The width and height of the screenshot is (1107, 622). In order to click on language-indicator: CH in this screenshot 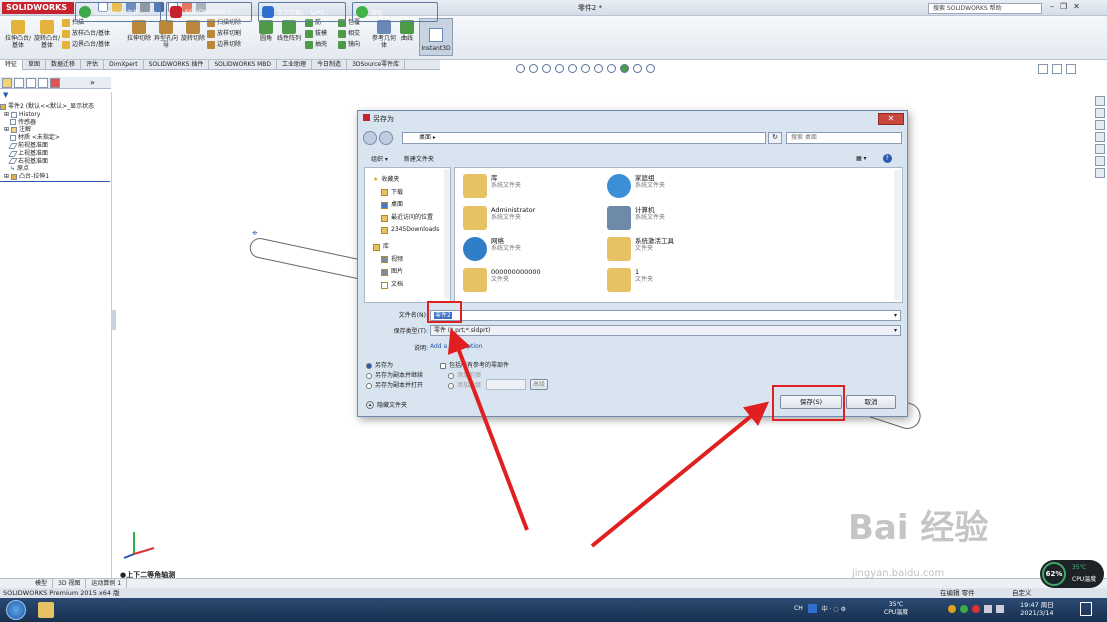, I will do `click(798, 608)`.